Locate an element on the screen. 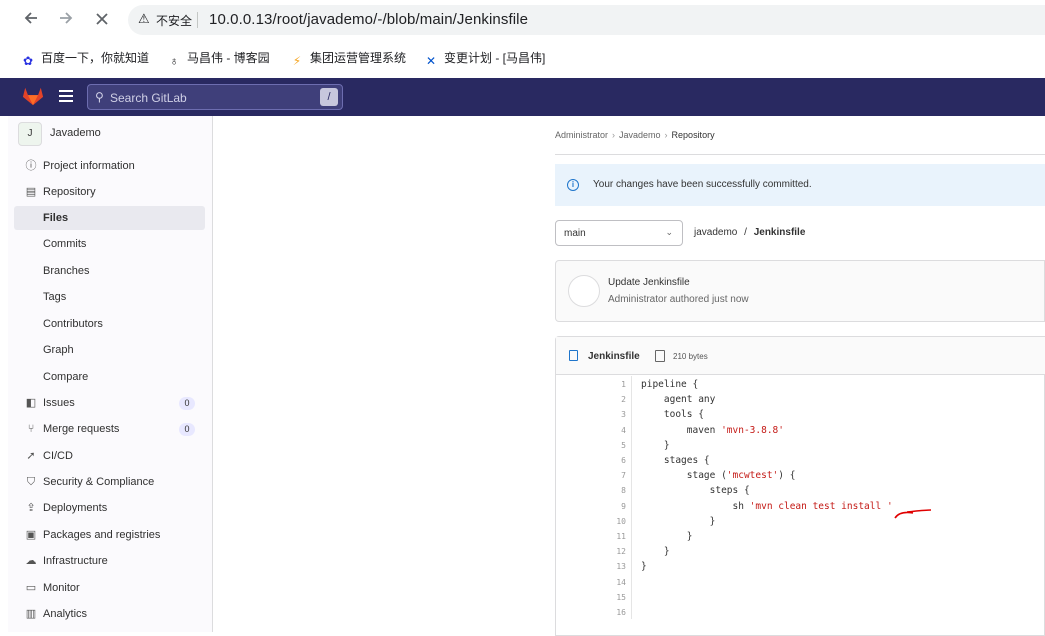  code-token: pipeline { is located at coordinates (670, 384).